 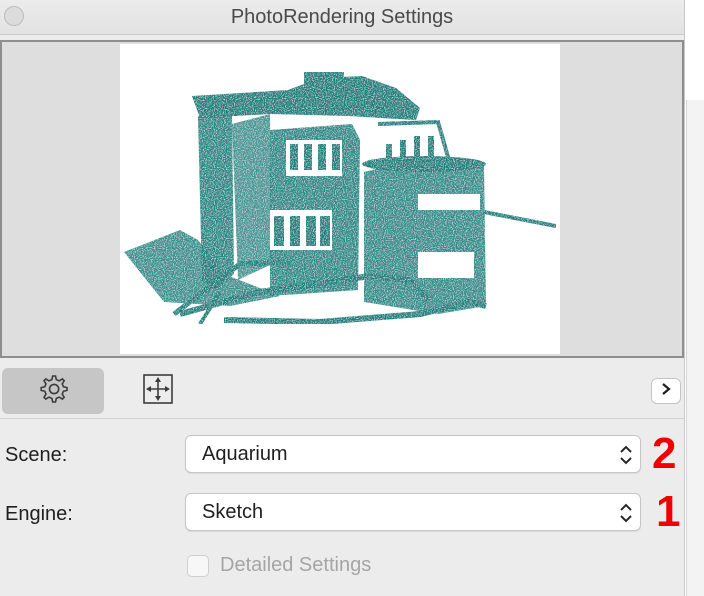 I want to click on title-bar: PhotoRendering Settings, so click(x=342, y=17).